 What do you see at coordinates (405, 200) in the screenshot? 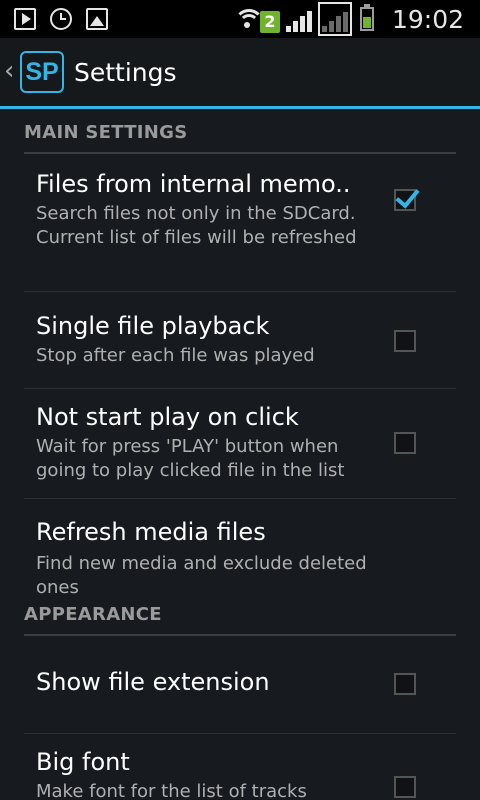
I see `checkbox-files-from-internal-memory` at bounding box center [405, 200].